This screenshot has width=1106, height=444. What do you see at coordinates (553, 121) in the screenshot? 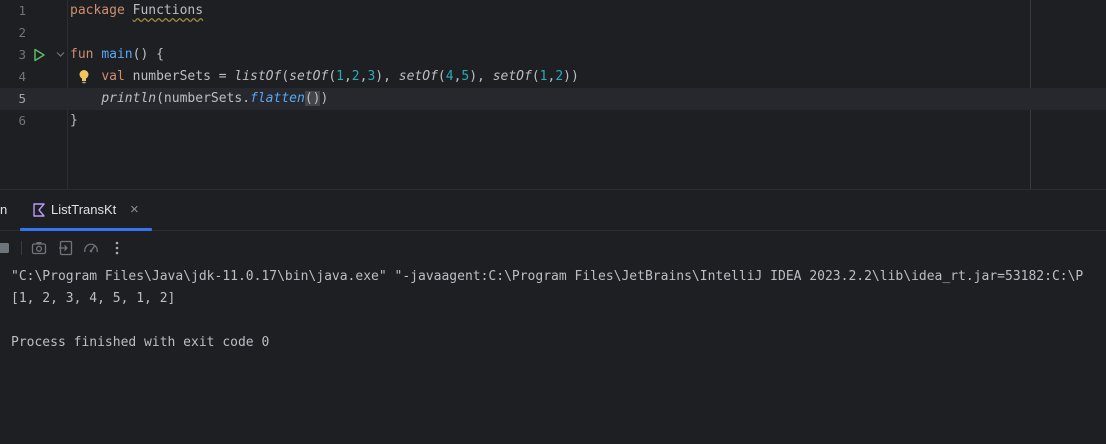
I see `code-line: 6}` at bounding box center [553, 121].